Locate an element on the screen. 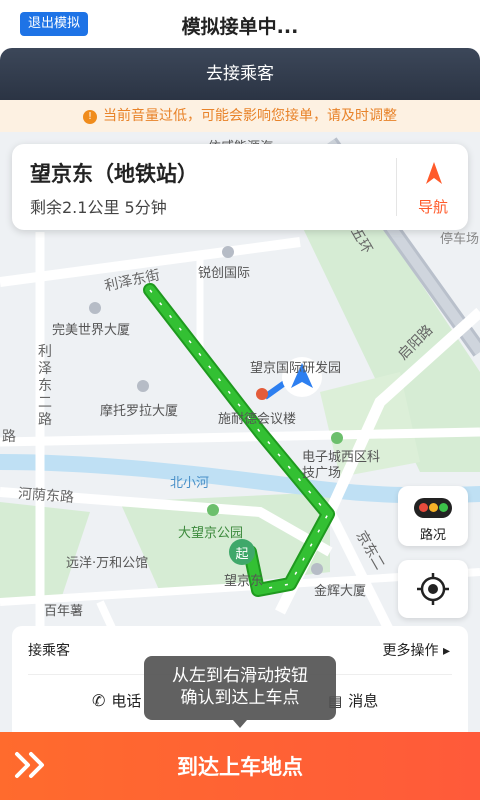  navigate-button: 导航 is located at coordinates (433, 187).